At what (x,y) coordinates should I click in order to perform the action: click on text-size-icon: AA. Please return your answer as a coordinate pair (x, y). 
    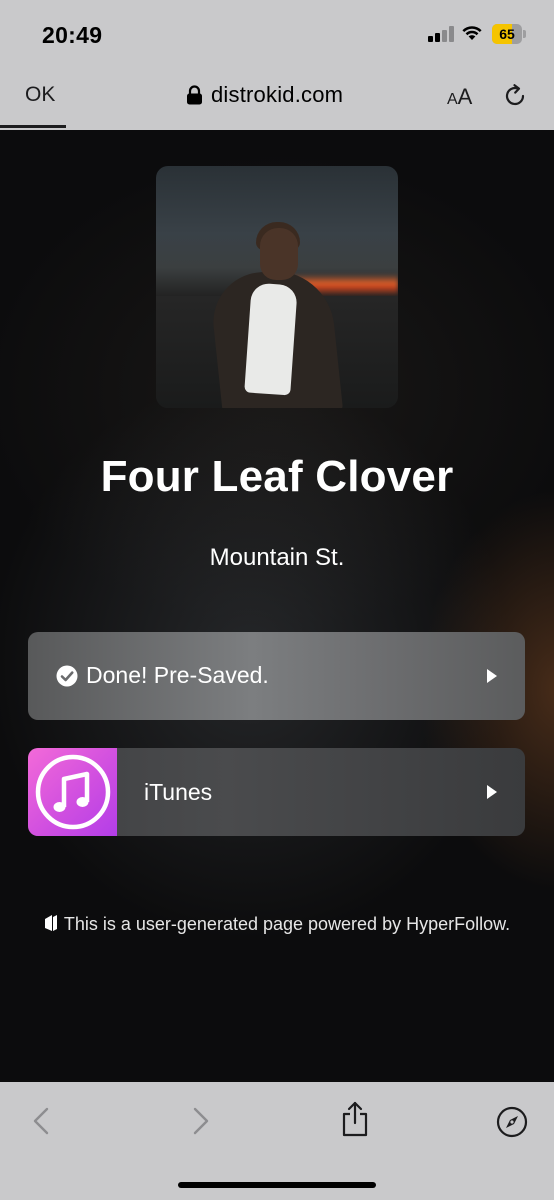
    Looking at the image, I should click on (460, 96).